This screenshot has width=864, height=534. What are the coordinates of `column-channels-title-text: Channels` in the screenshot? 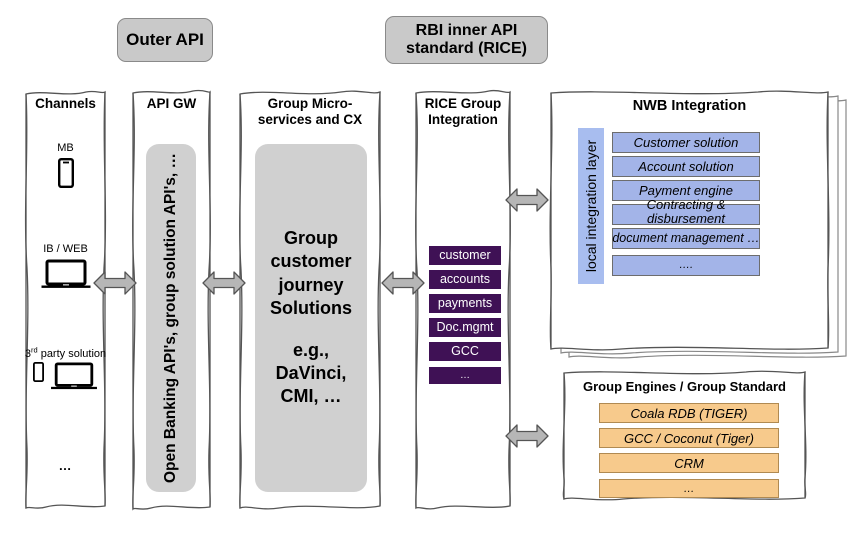 It's located at (65, 103).